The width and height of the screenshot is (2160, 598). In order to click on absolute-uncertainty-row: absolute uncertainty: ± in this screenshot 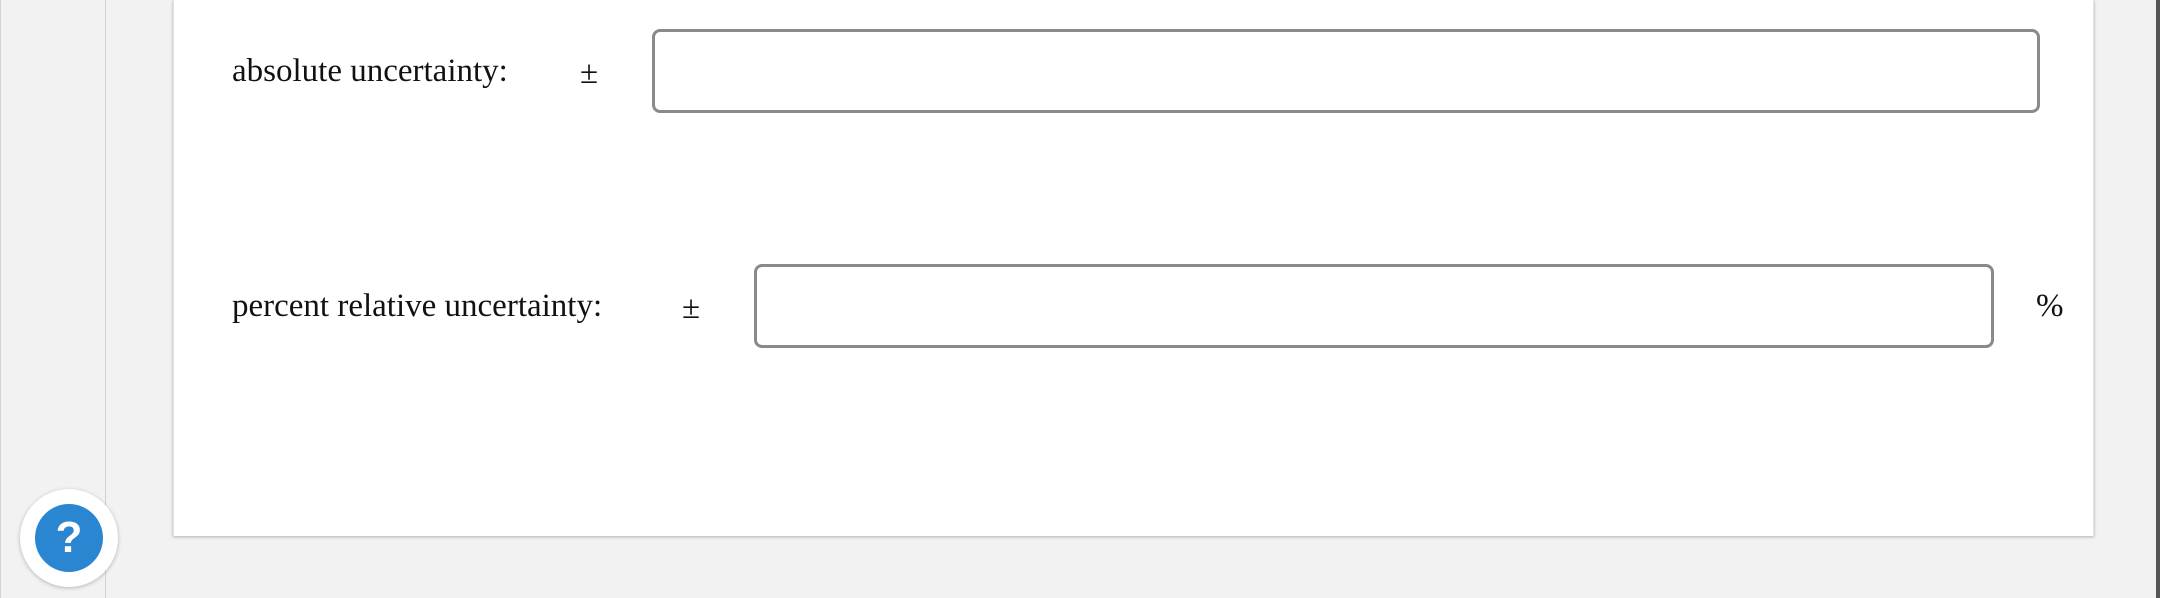, I will do `click(1133, 71)`.